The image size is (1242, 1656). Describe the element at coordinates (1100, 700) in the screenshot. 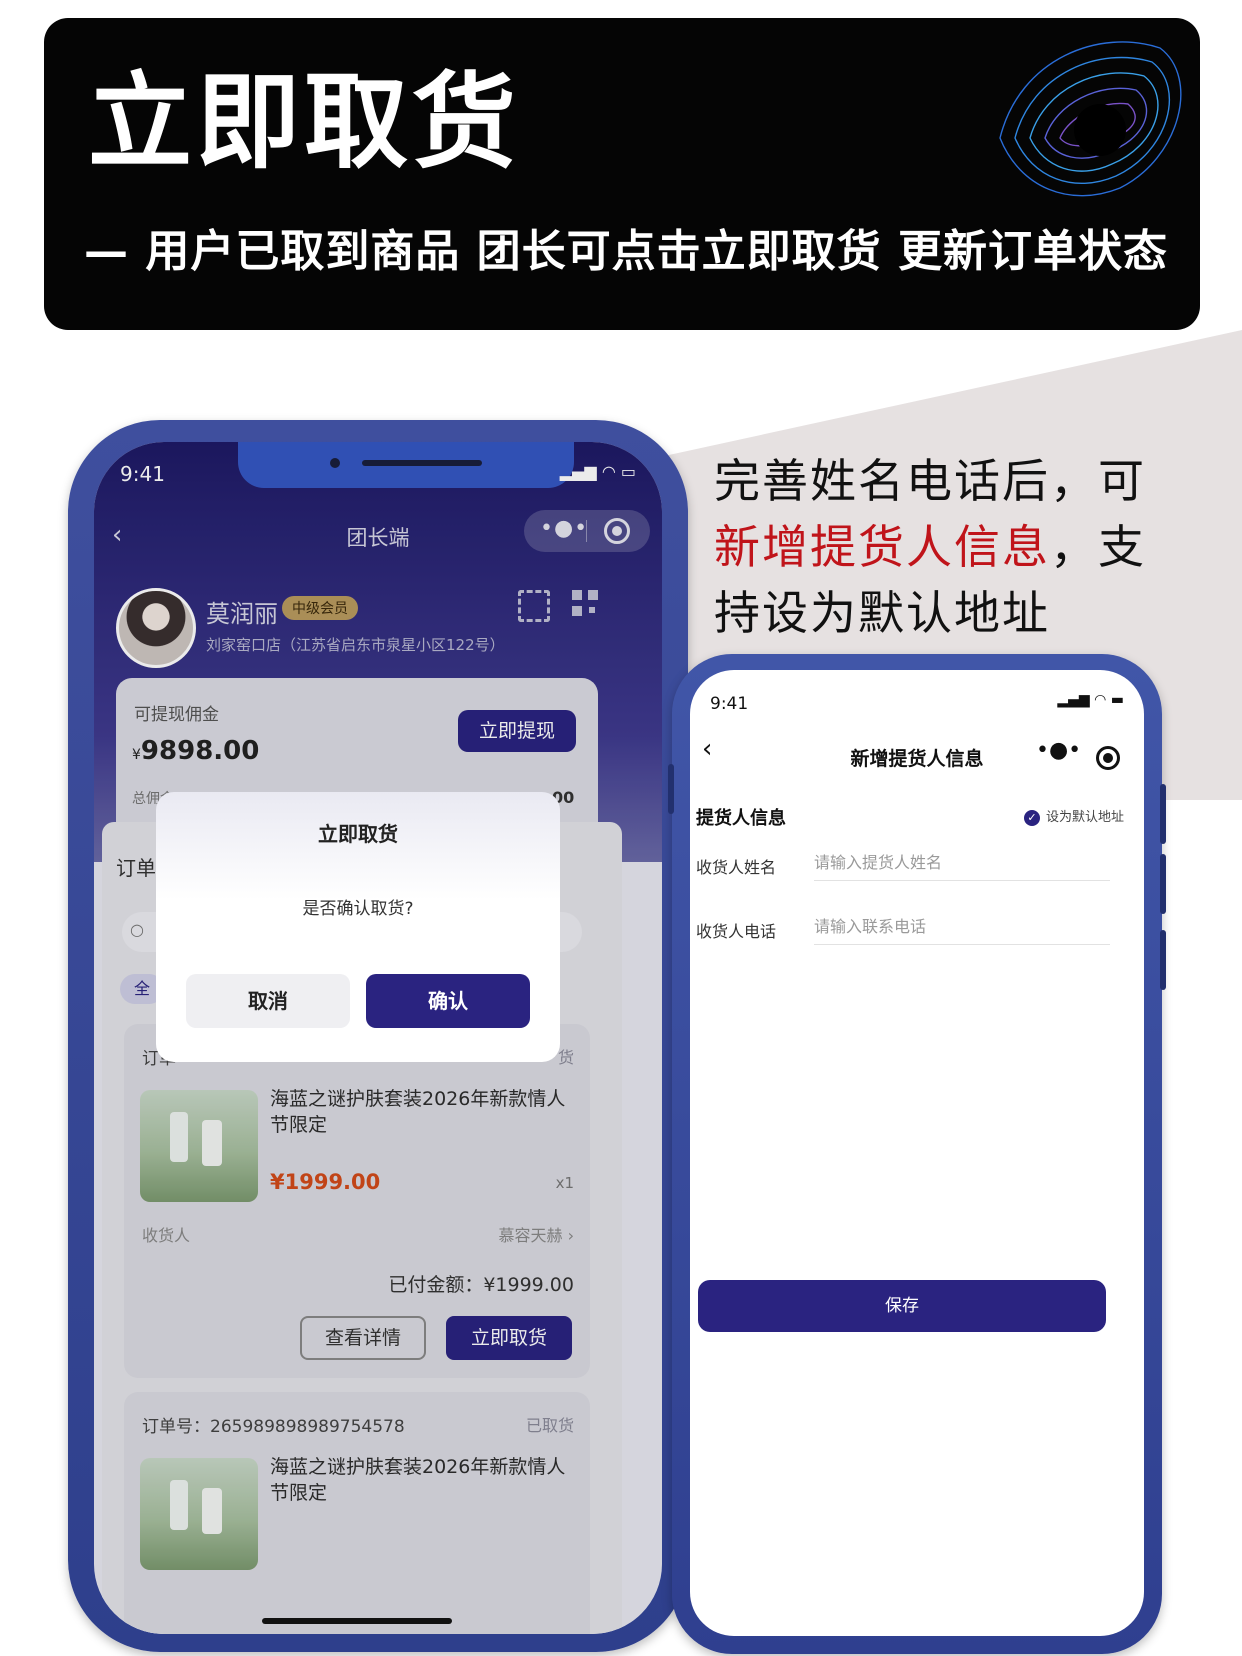

I see `wifi-icon: ◠` at that location.